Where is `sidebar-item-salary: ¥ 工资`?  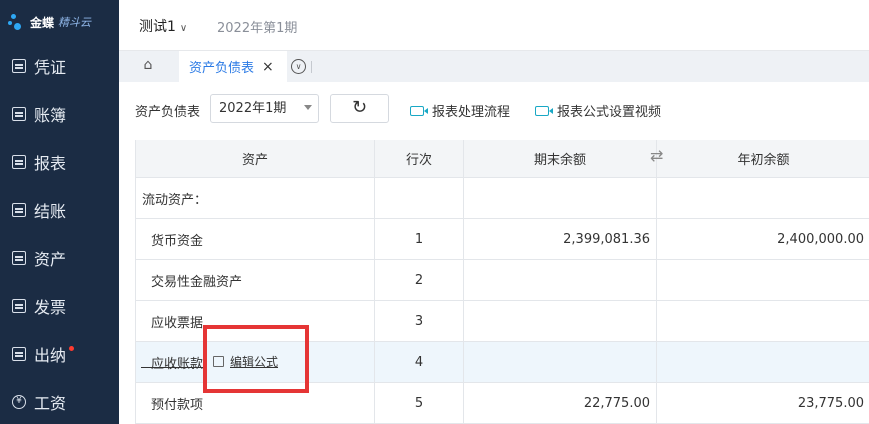
sidebar-item-salary: ¥ 工资 is located at coordinates (59, 402).